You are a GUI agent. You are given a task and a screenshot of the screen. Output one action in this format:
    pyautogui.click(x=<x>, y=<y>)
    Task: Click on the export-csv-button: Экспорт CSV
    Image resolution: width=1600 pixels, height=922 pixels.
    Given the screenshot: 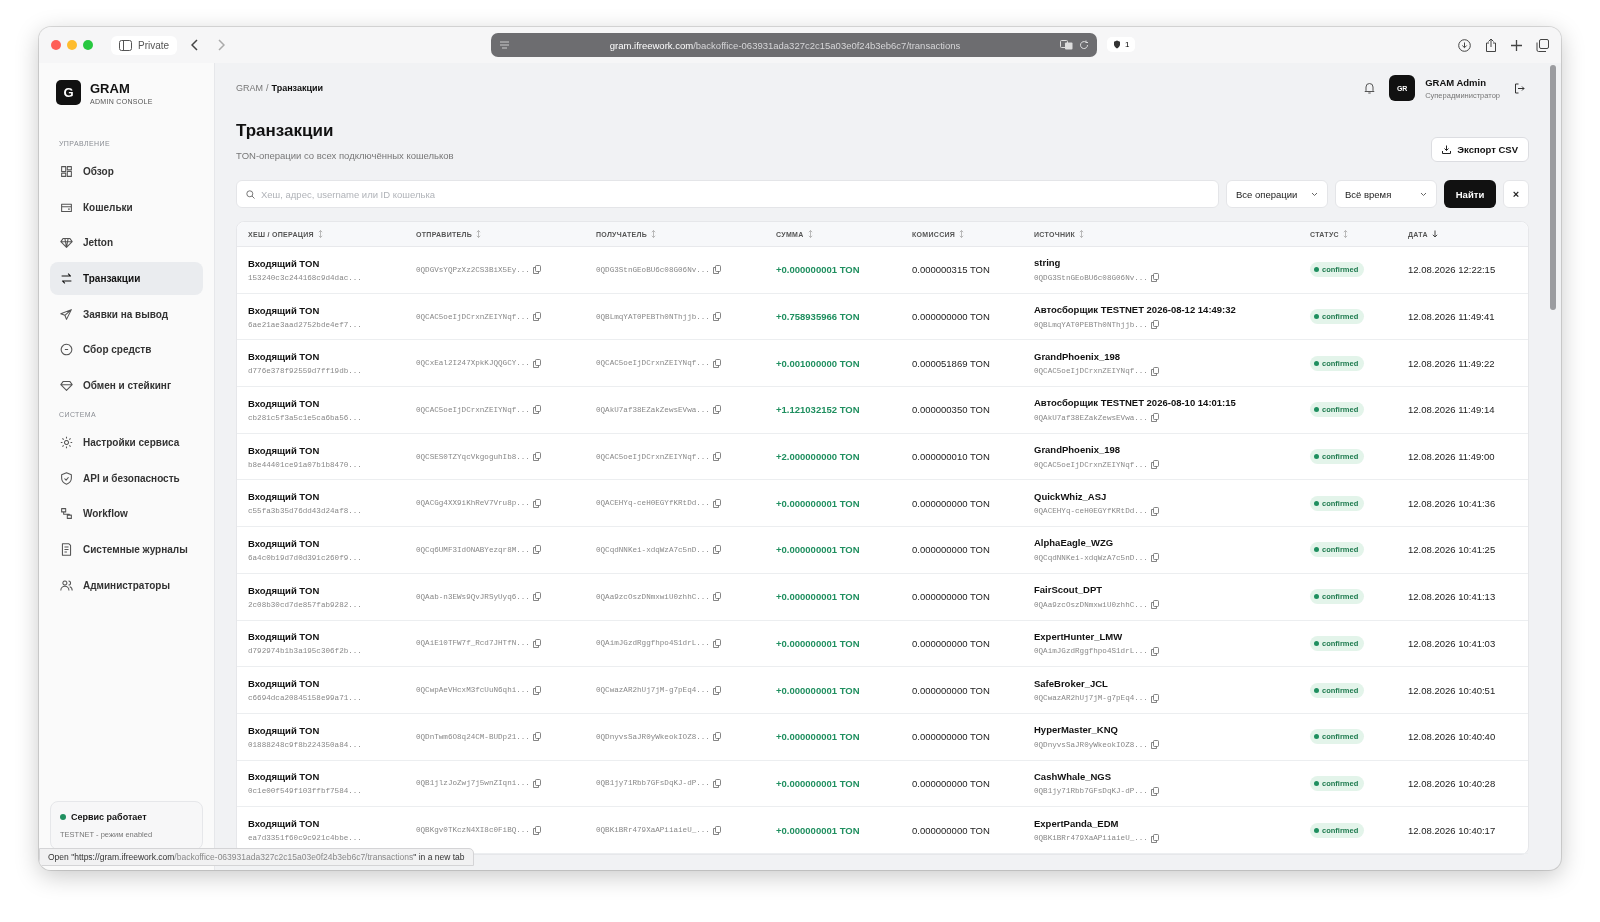 What is the action you would take?
    pyautogui.click(x=1480, y=149)
    